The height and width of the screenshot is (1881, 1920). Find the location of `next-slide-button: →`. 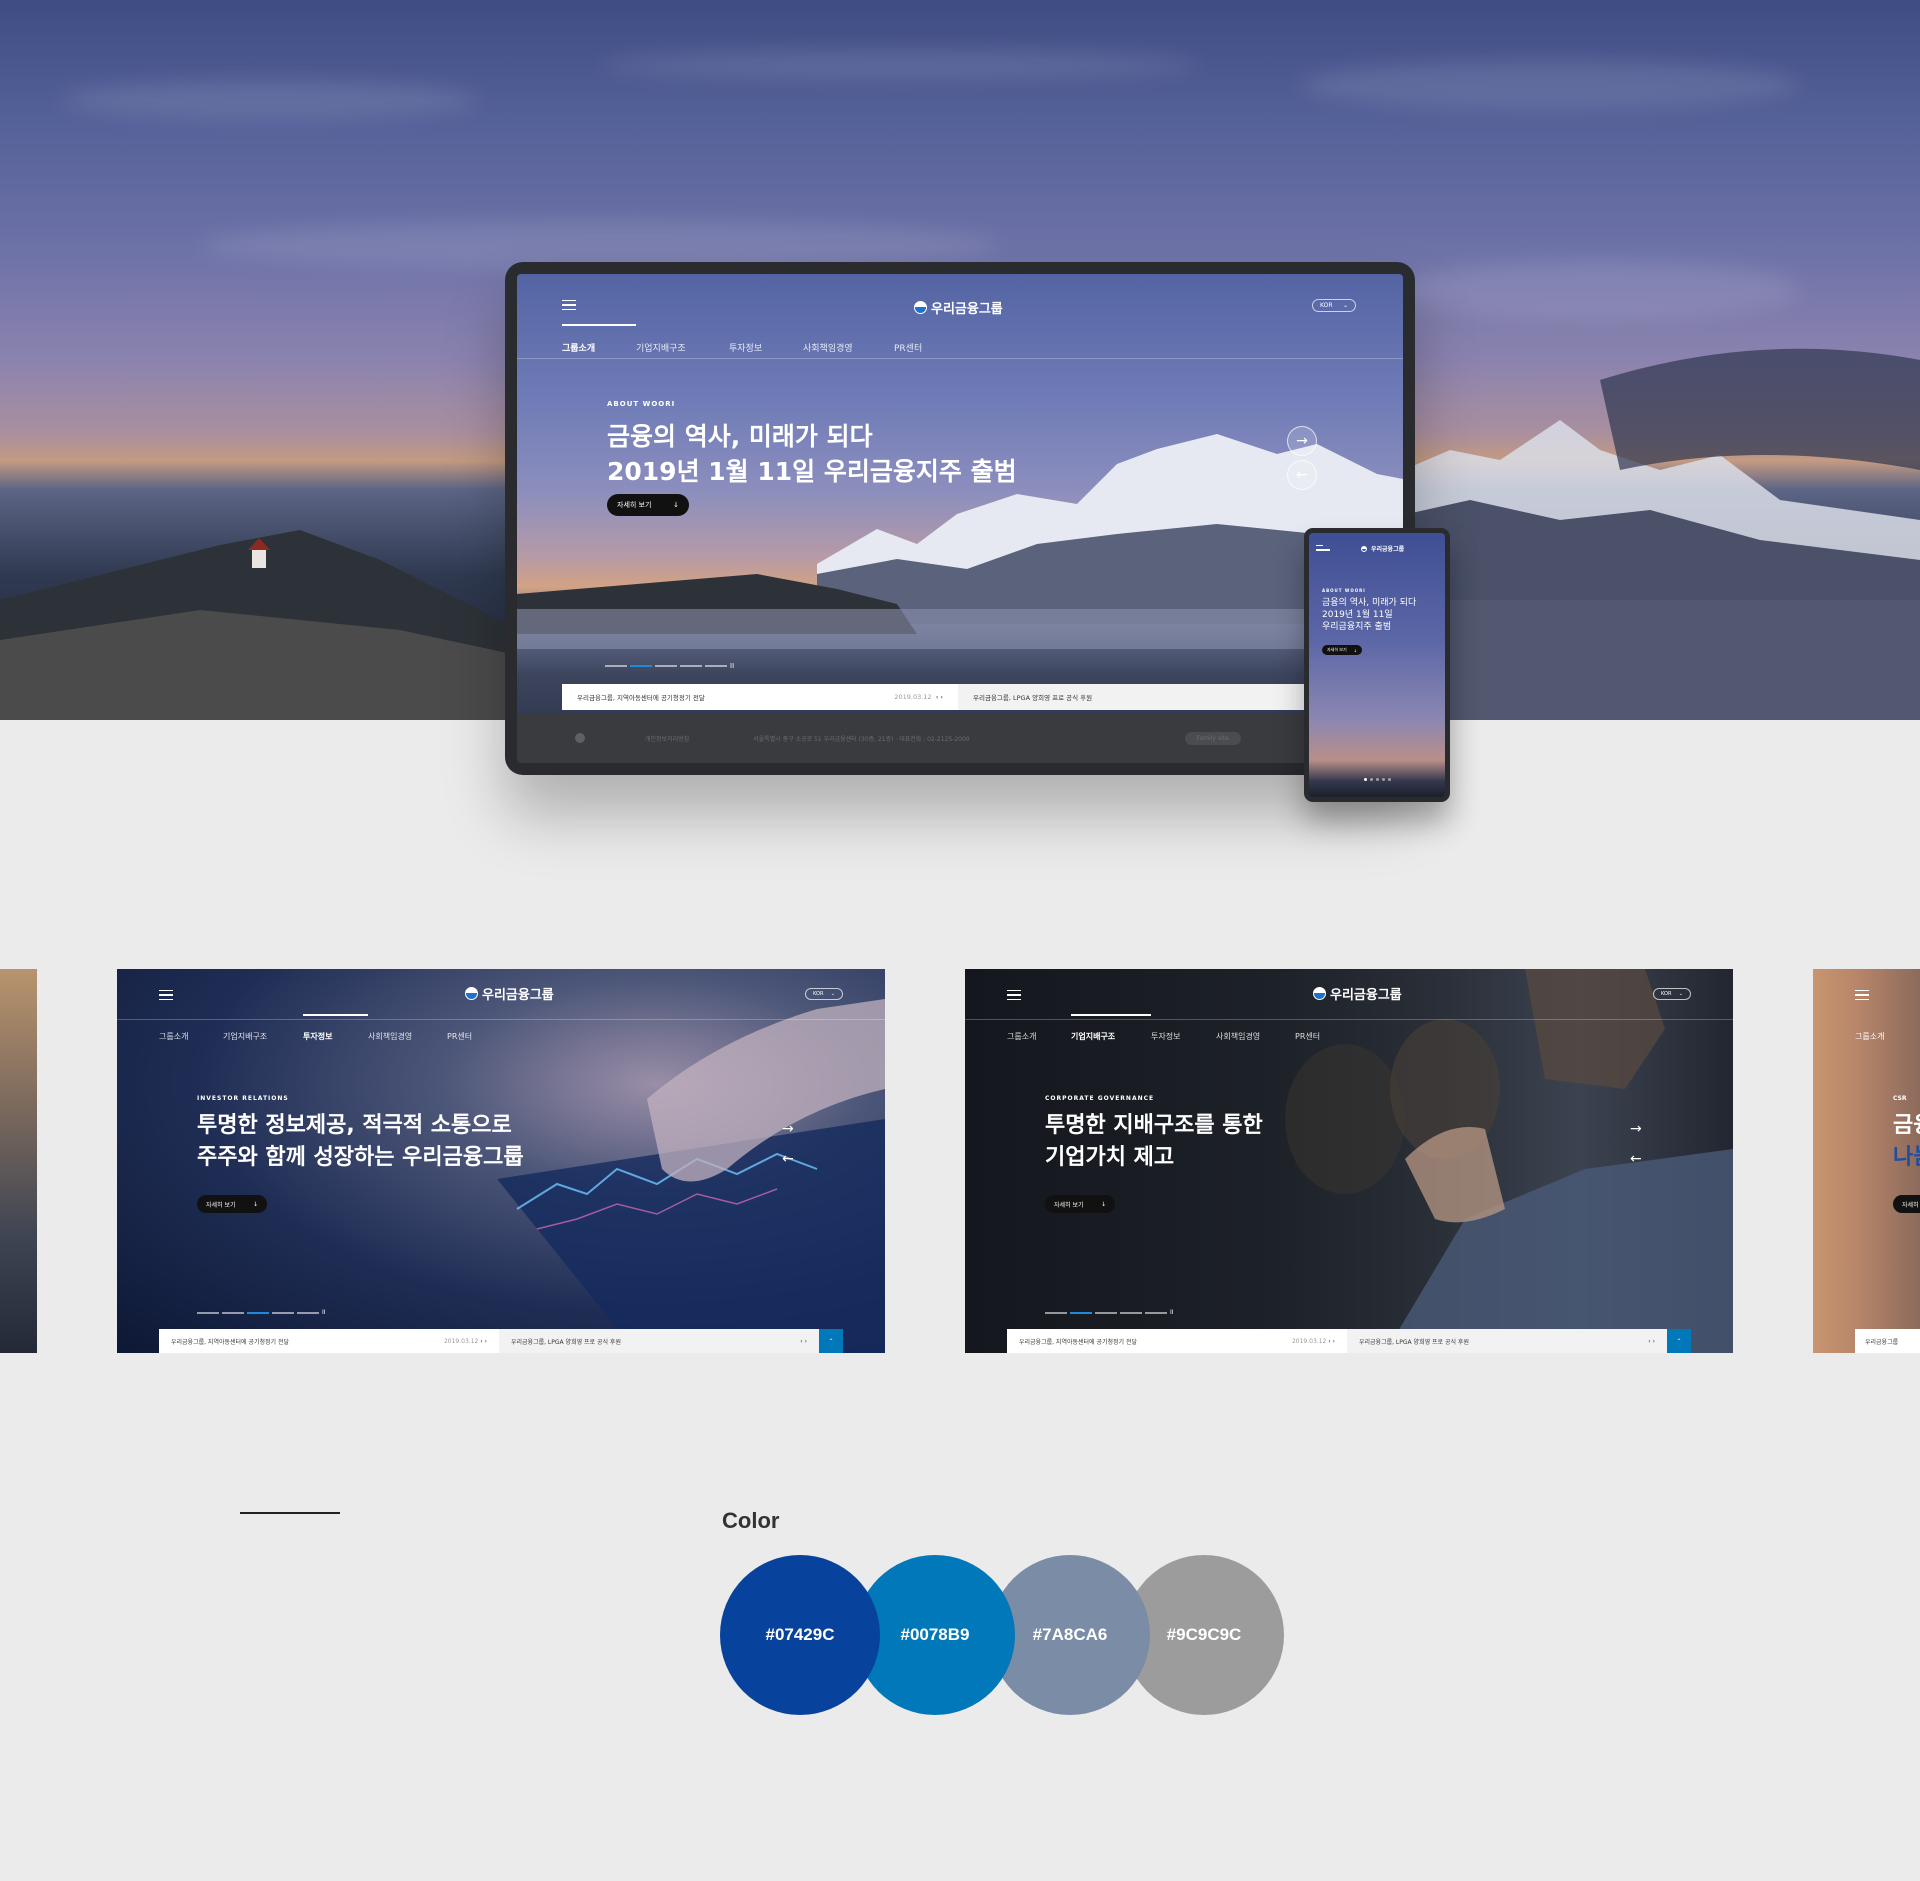

next-slide-button: → is located at coordinates (1302, 441).